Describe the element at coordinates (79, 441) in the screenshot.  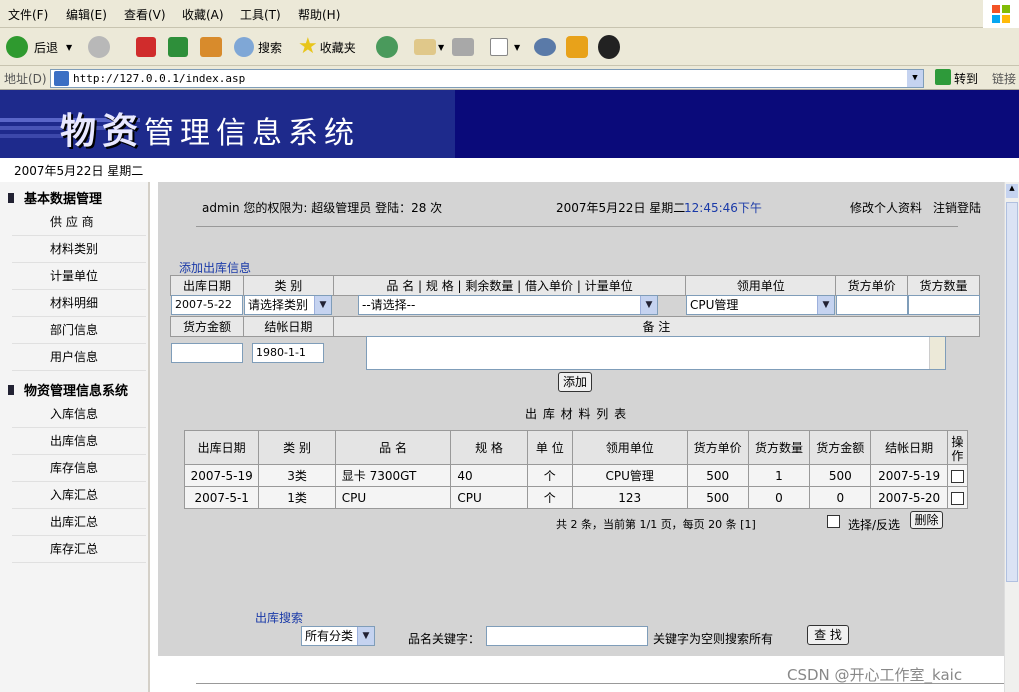
I see `sidebar-item-outbound: 出库信息` at that location.